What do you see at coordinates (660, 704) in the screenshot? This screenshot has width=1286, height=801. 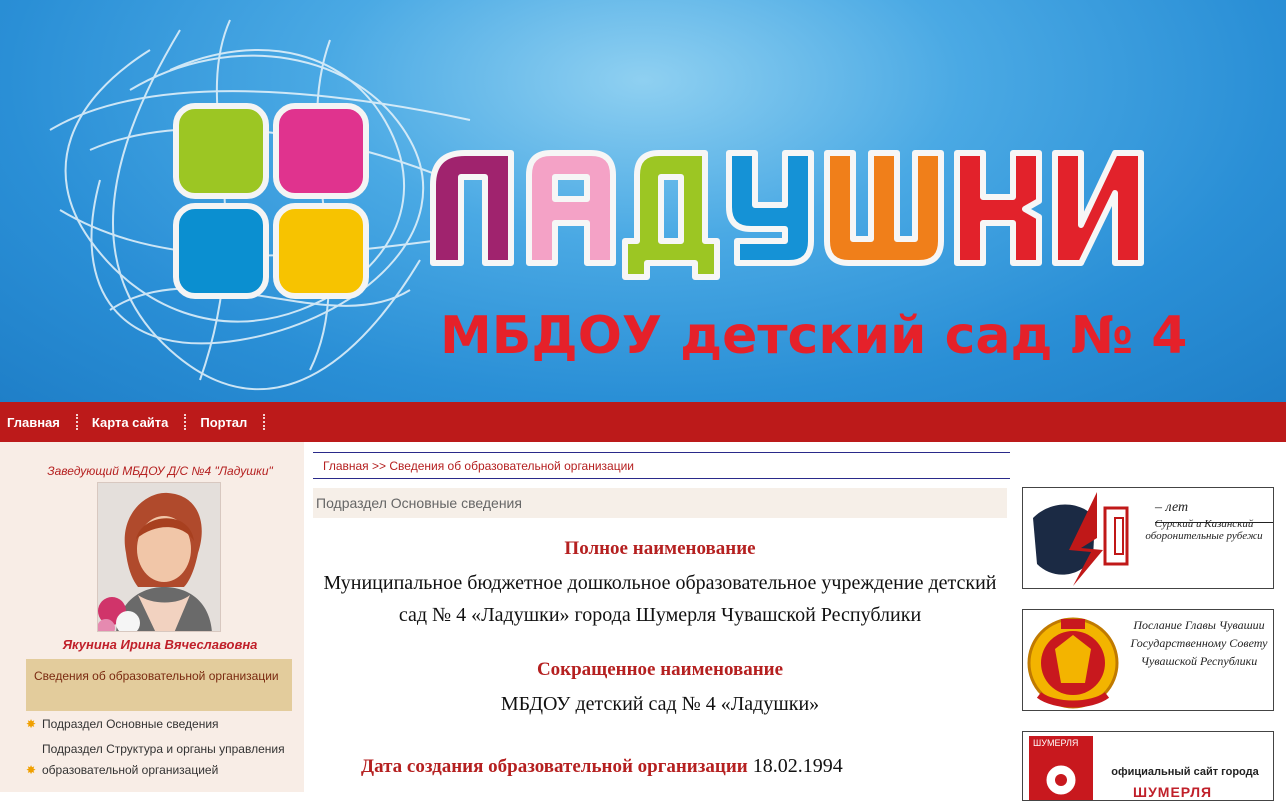 I see `short-name-text: МБДОУ детский сад № 4 «Ладушки»` at bounding box center [660, 704].